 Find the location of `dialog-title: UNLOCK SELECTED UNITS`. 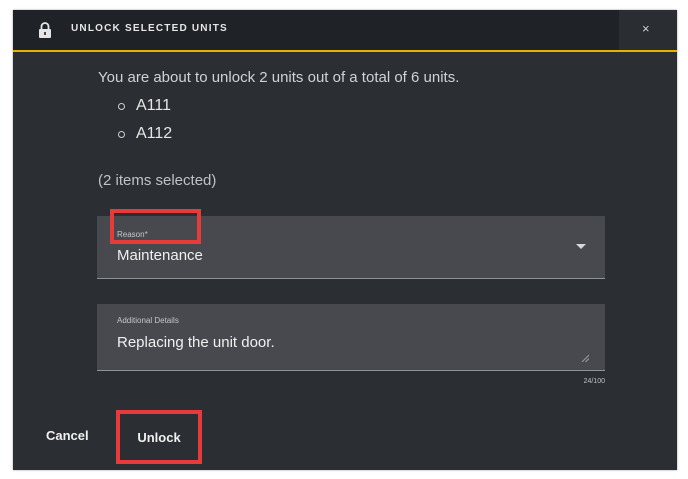

dialog-title: UNLOCK SELECTED UNITS is located at coordinates (149, 28).